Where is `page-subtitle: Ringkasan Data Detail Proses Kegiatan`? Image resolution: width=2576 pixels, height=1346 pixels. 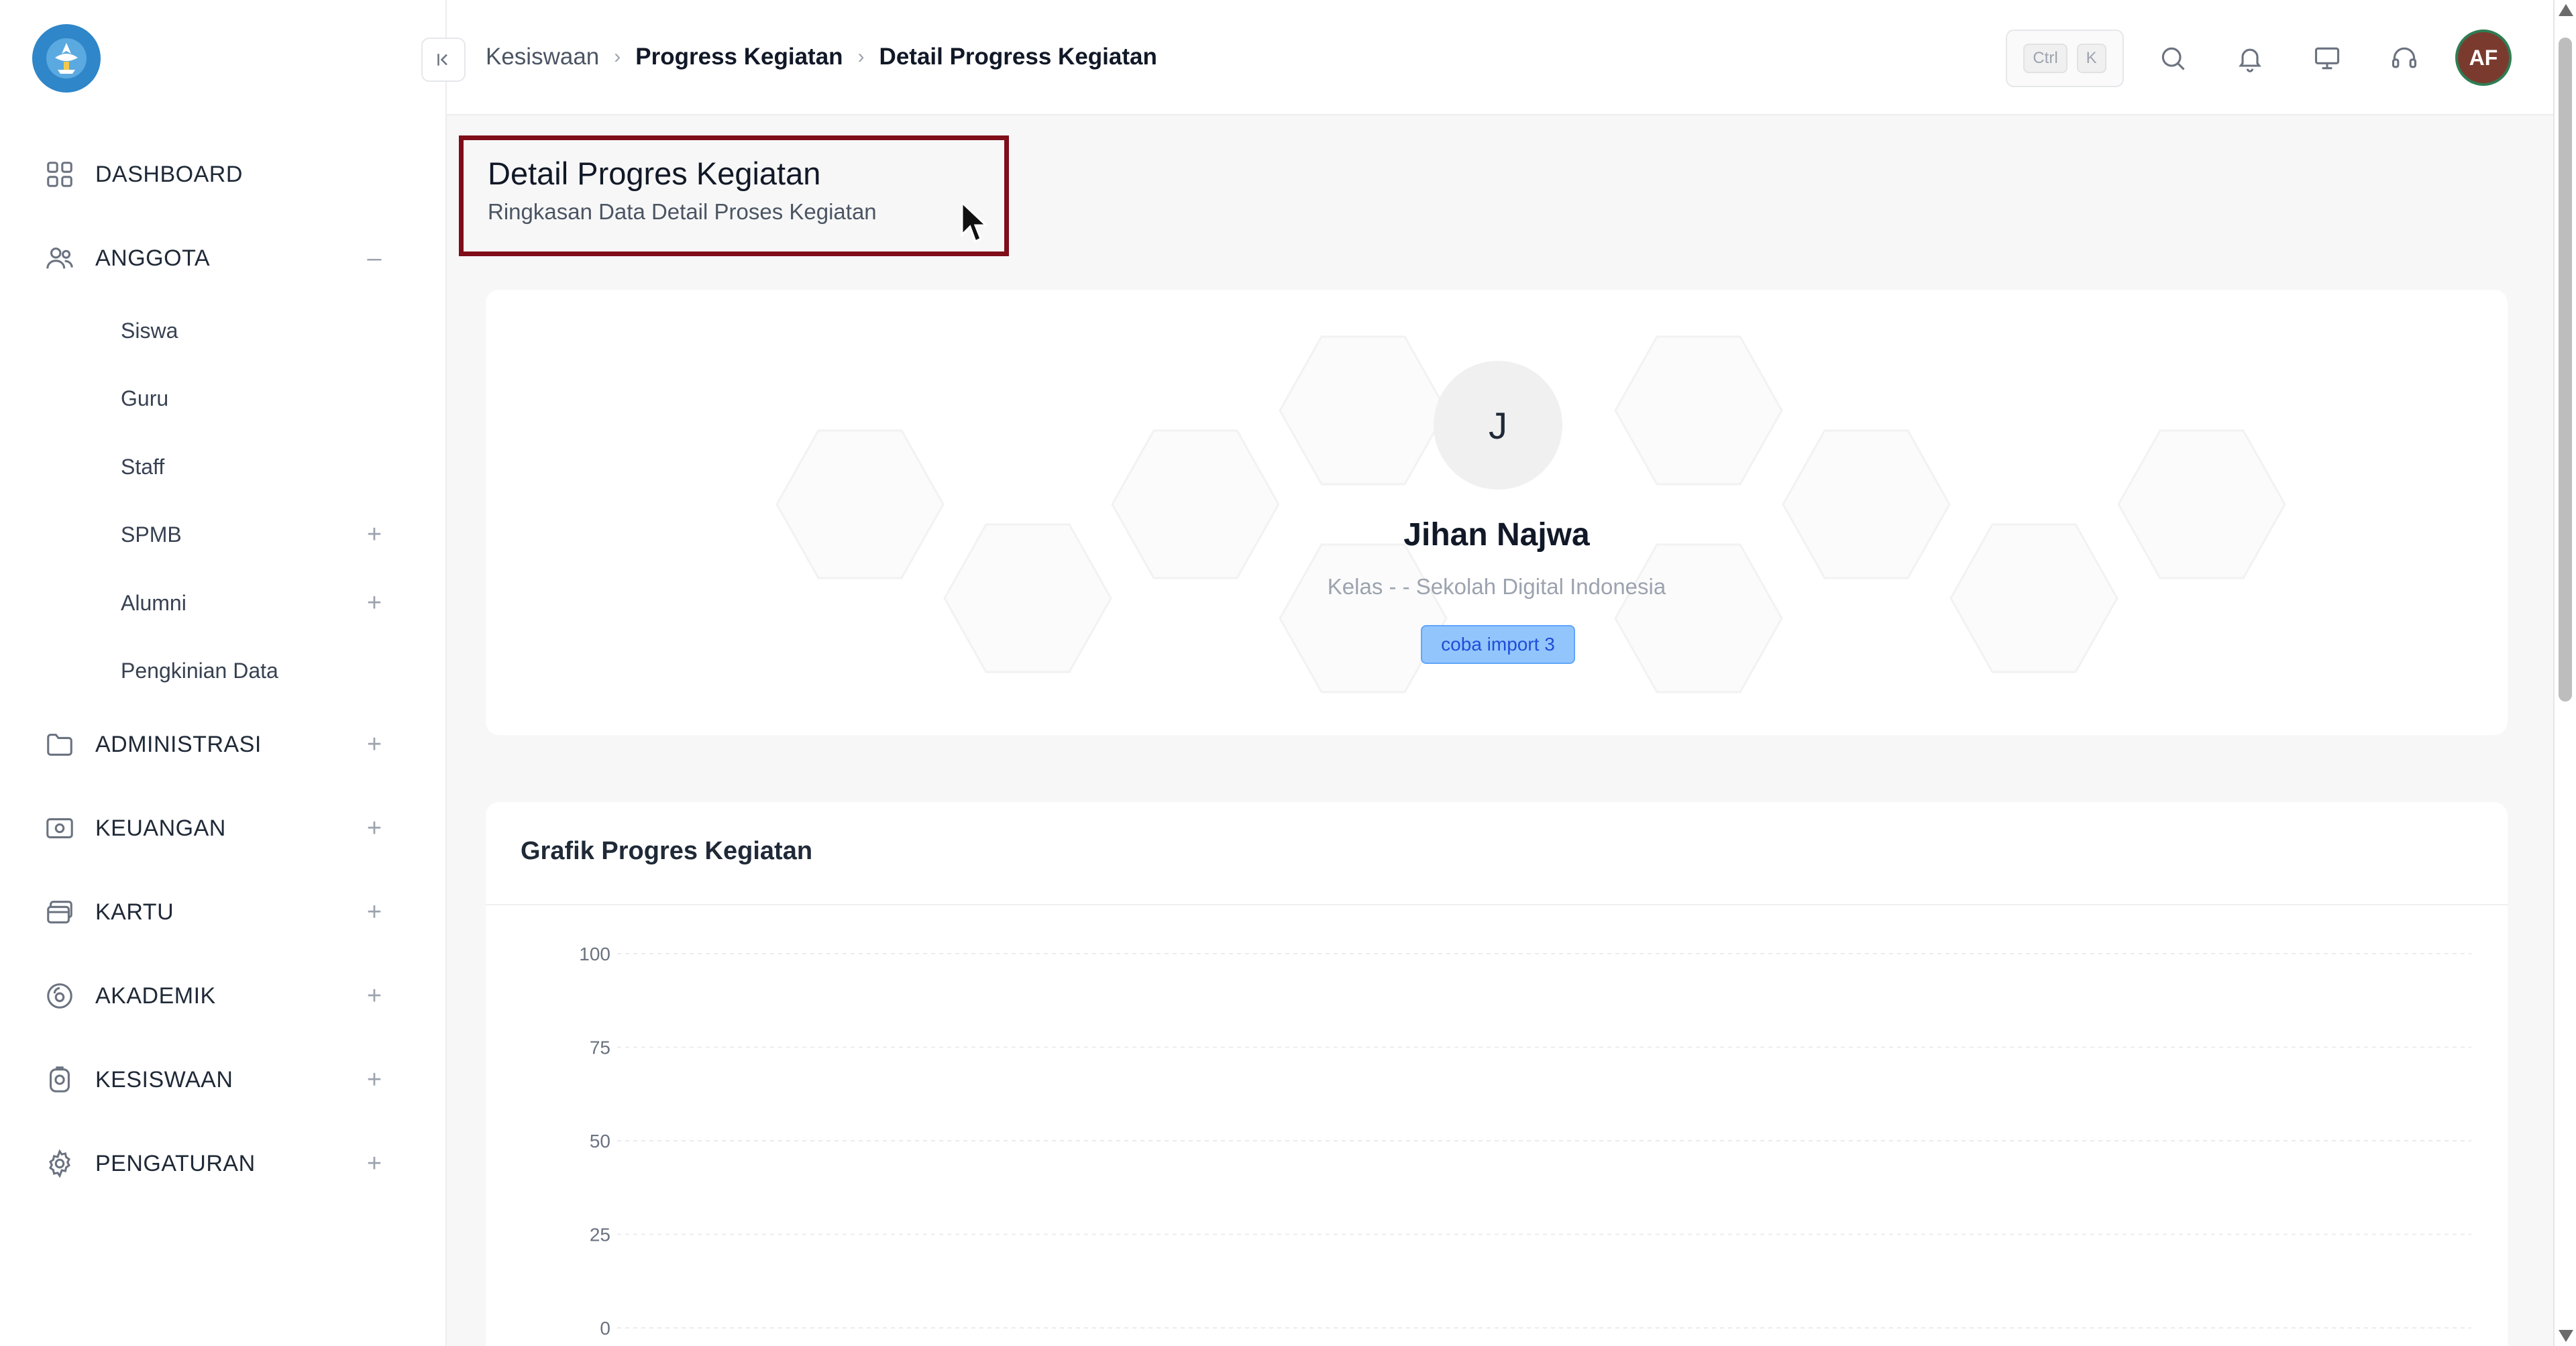 page-subtitle: Ringkasan Data Detail Proses Kegiatan is located at coordinates (682, 211).